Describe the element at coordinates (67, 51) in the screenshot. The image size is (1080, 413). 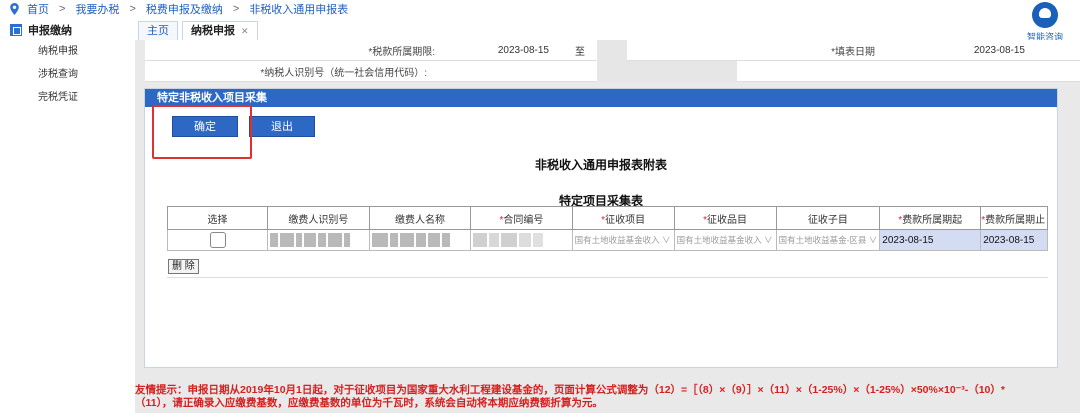
I see `sidebar-item-tax-declaration: 纳税申报` at that location.